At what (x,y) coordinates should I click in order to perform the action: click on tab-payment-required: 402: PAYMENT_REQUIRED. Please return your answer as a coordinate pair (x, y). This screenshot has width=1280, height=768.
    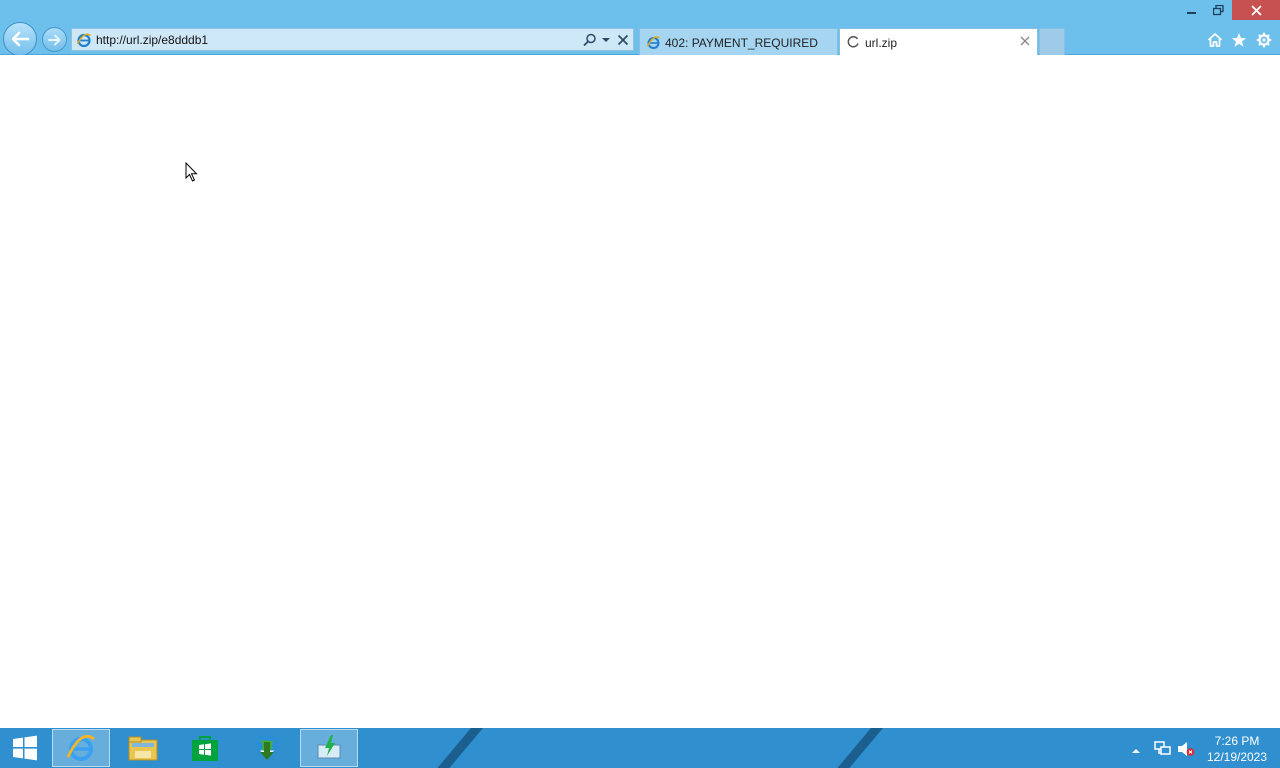
    Looking at the image, I should click on (738, 41).